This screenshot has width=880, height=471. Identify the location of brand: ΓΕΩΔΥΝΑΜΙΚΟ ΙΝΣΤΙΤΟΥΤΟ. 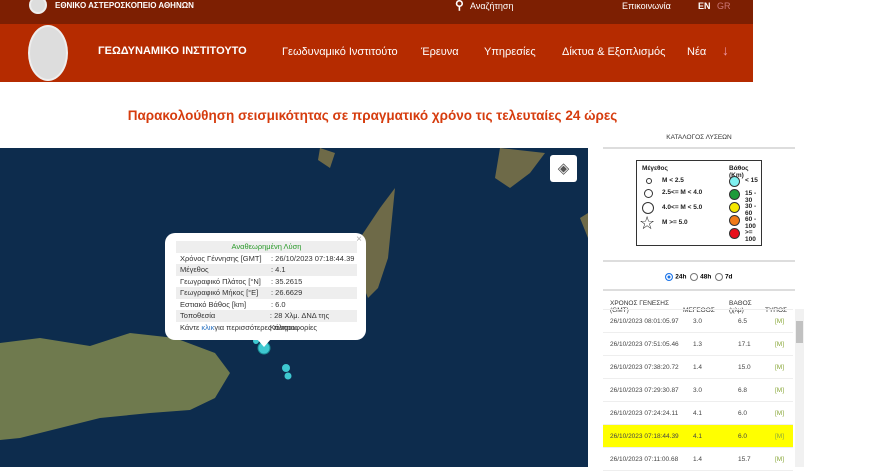
(172, 51).